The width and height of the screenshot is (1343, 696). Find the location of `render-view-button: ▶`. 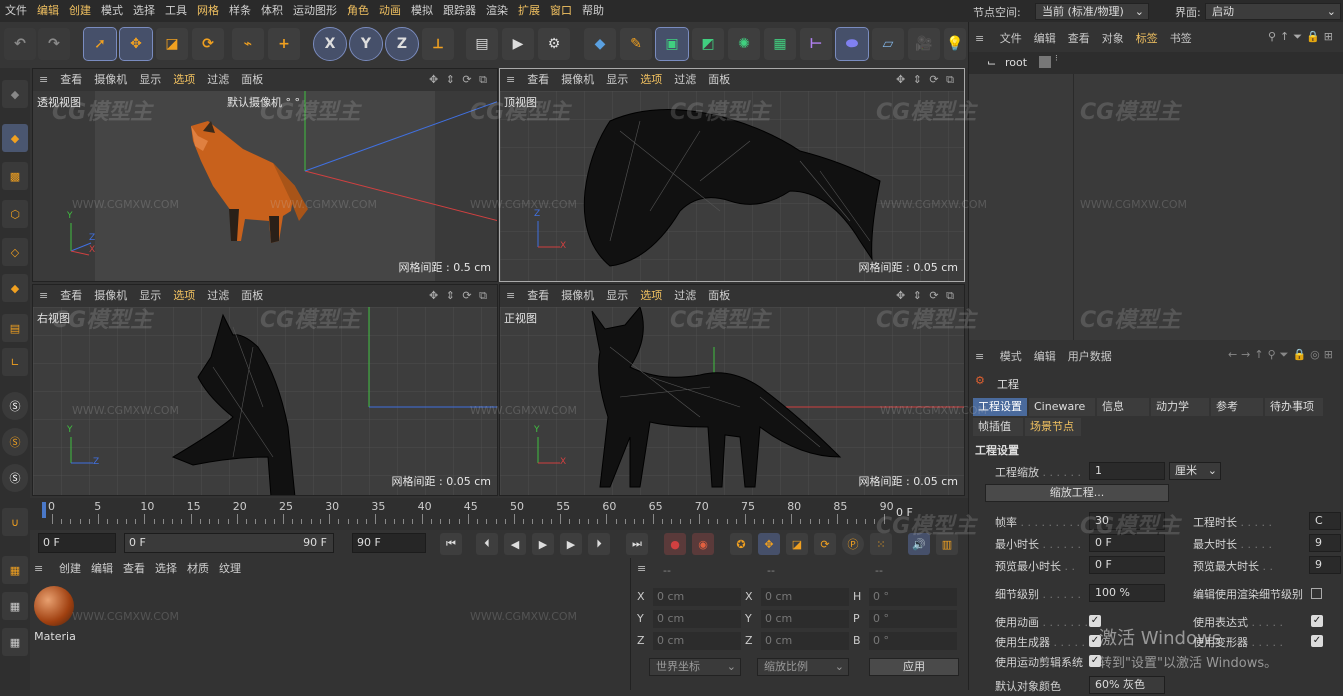

render-view-button: ▶ is located at coordinates (518, 44).